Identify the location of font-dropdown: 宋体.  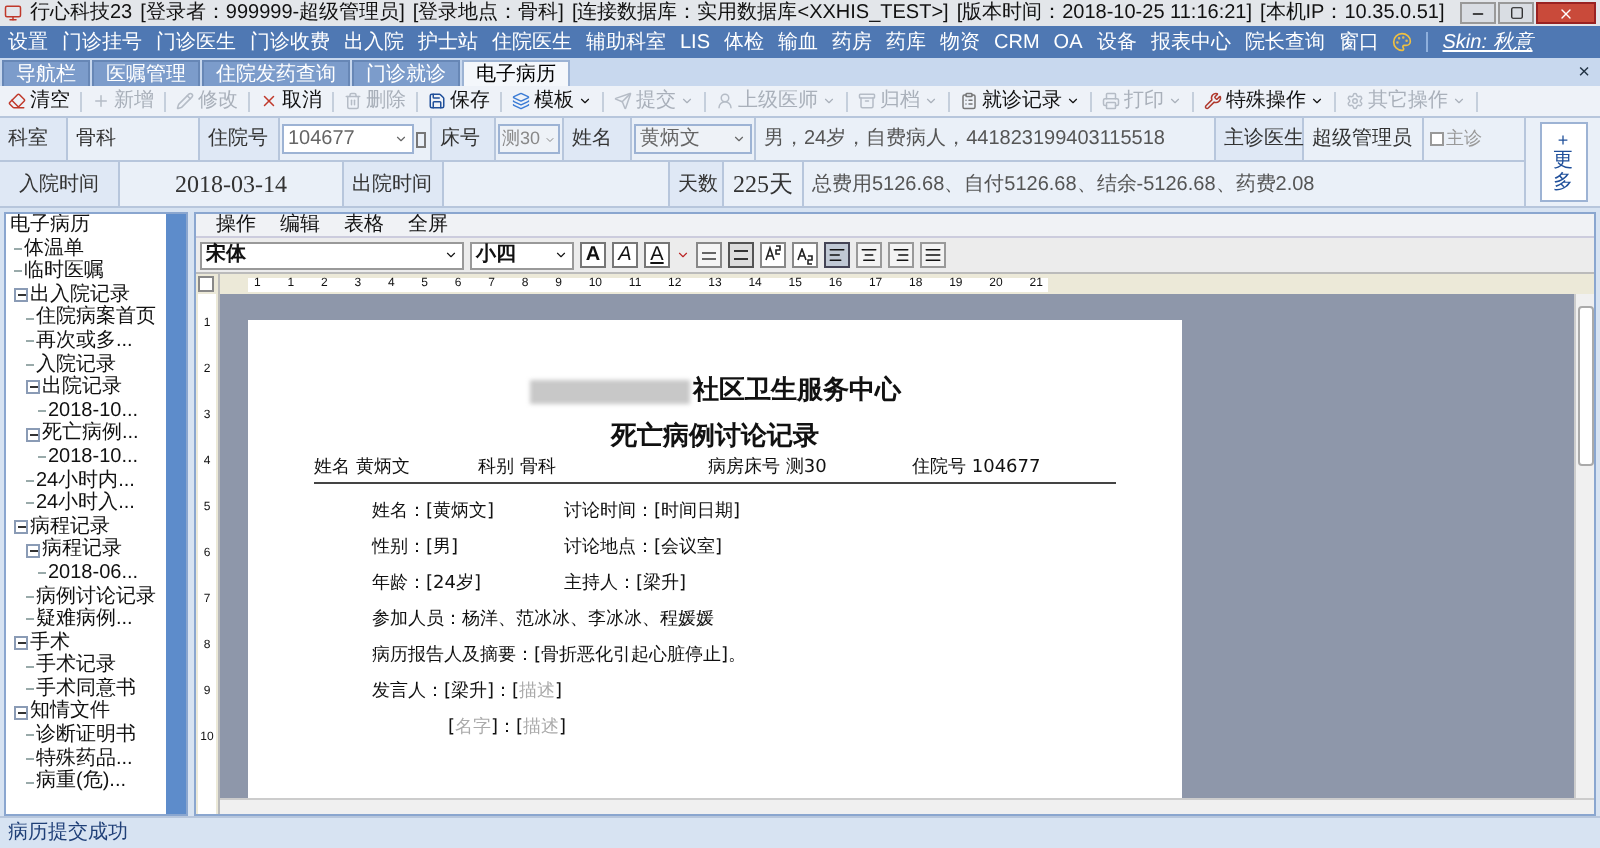
(332, 255).